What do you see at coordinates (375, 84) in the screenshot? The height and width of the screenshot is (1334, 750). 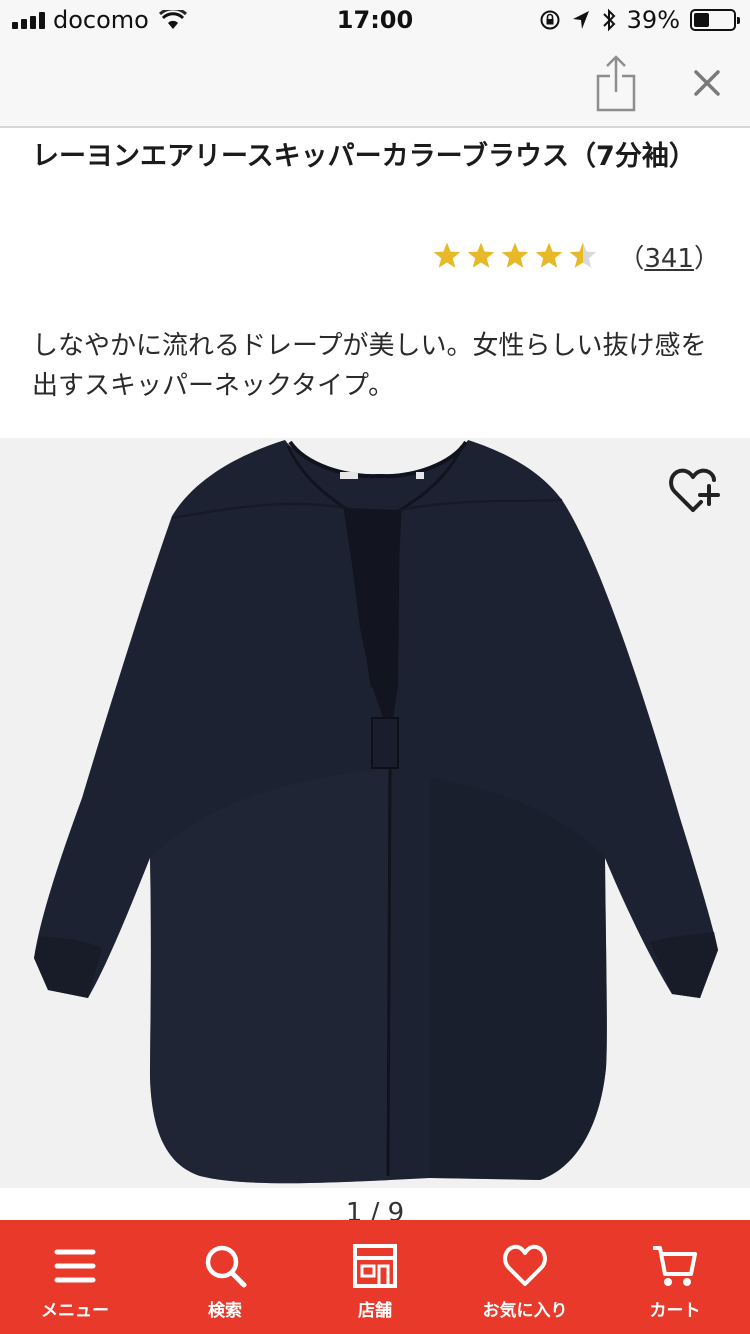 I see `browser-toolbar` at bounding box center [375, 84].